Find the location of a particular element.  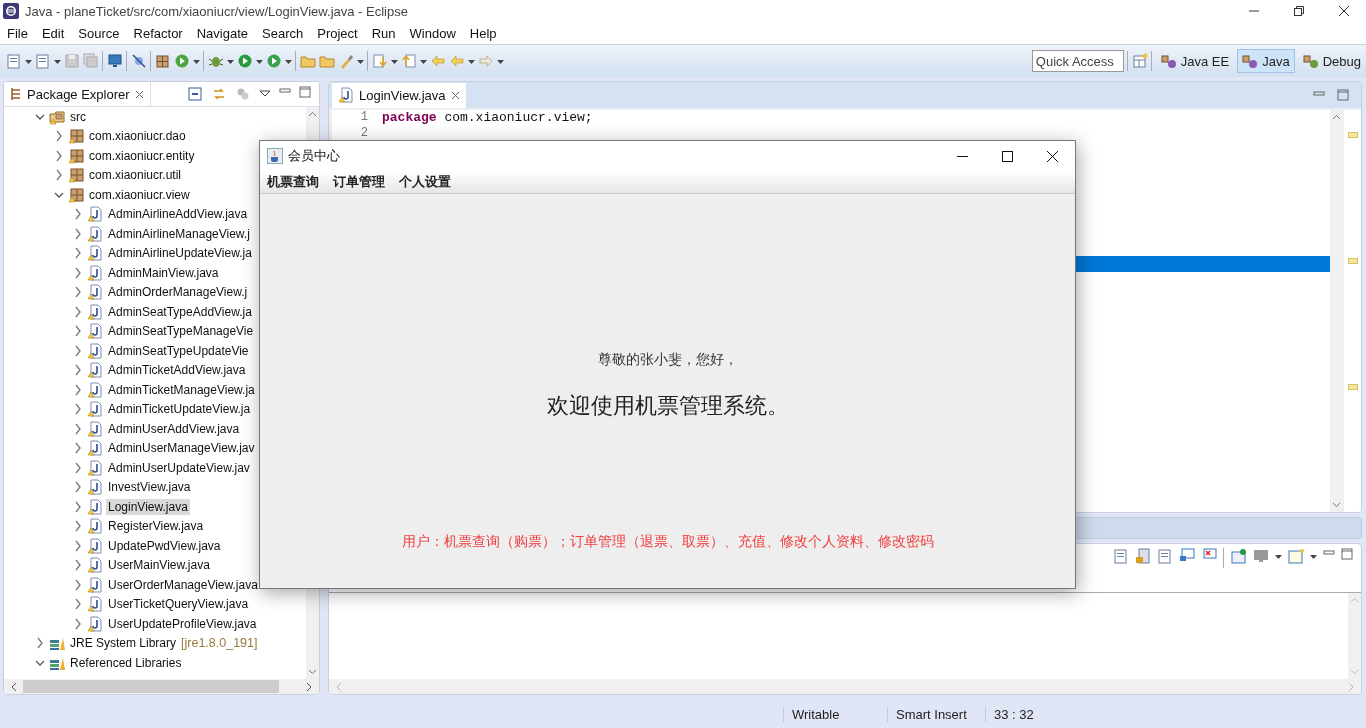

link-editor-icon is located at coordinates (219, 94).